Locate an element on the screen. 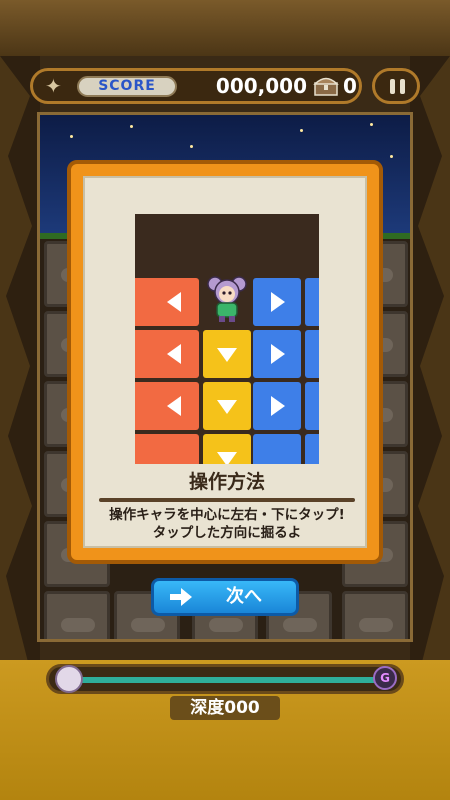 The image size is (450, 800). goal-marker: G is located at coordinates (385, 678).